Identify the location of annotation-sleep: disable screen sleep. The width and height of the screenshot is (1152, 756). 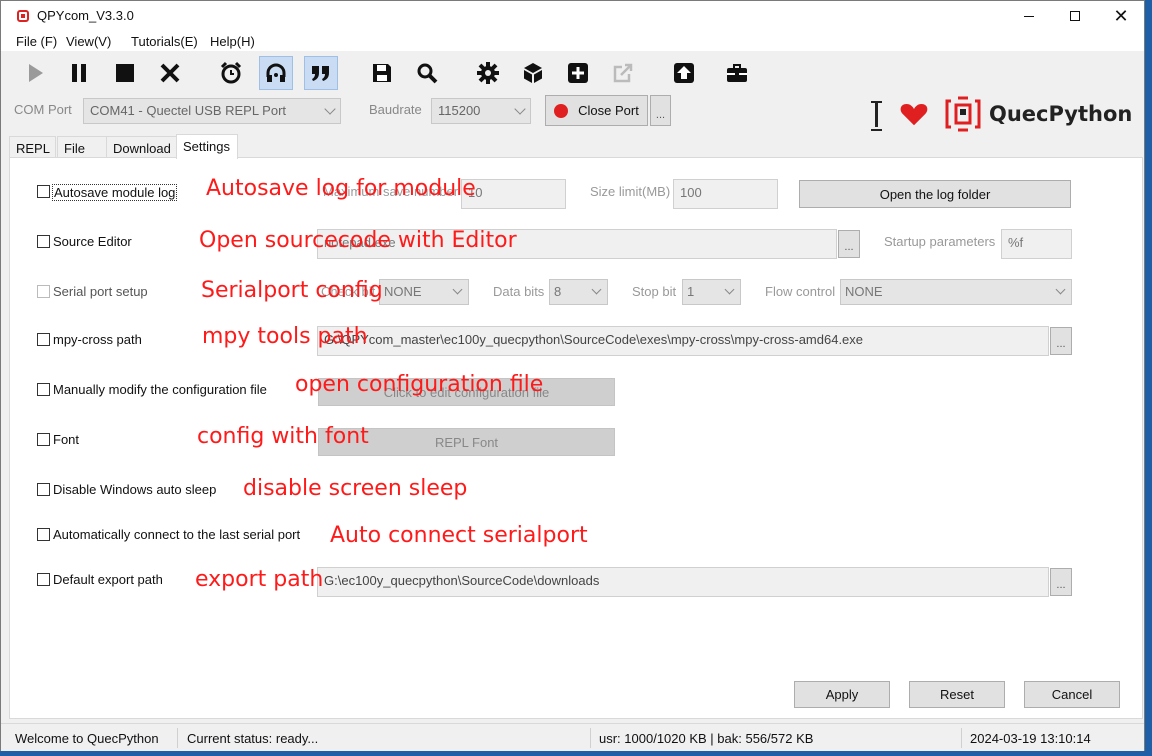
(355, 488).